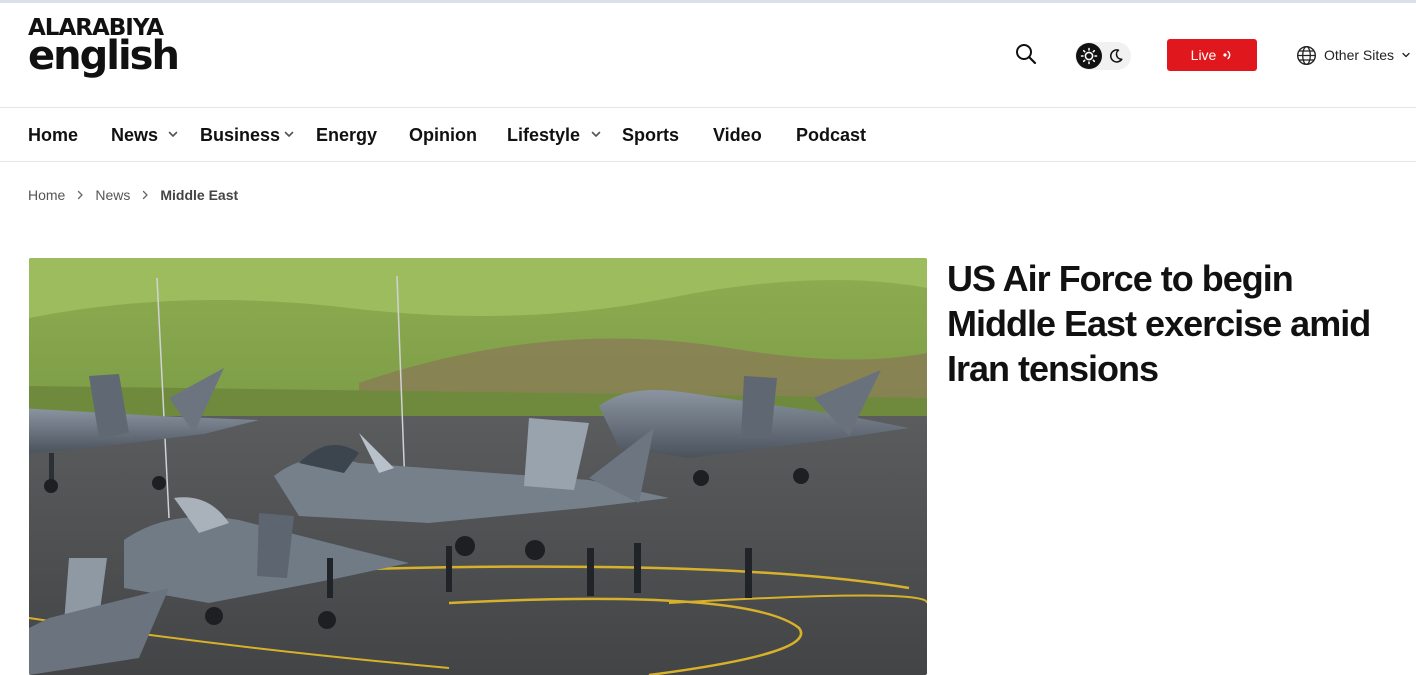 Image resolution: width=1416 pixels, height=675 pixels. I want to click on live-dot-icon, so click(1227, 55).